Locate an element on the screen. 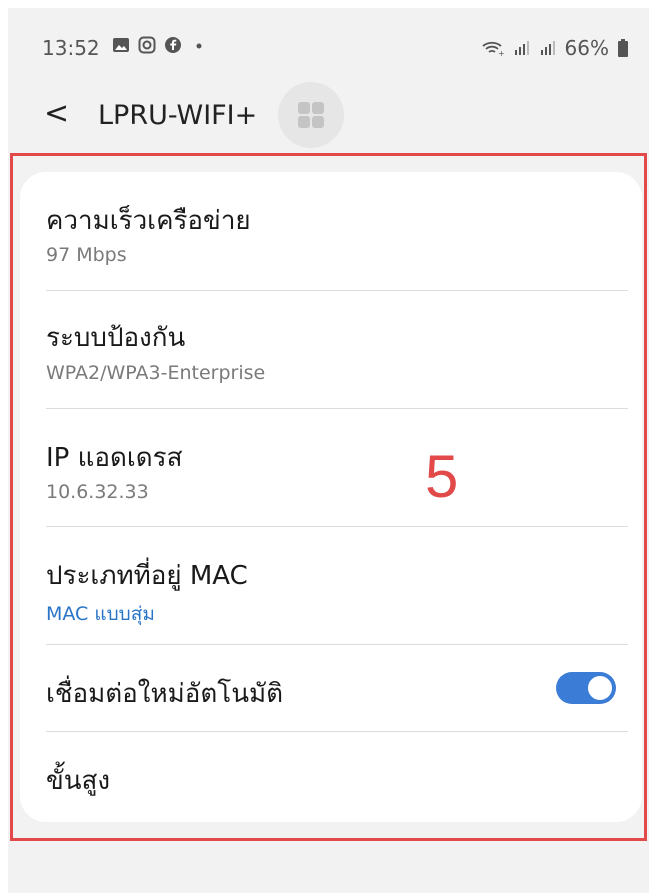 The height and width of the screenshot is (893, 649). ip-address-row: IP แอดเดรส 10.6.32.33 is located at coordinates (331, 467).